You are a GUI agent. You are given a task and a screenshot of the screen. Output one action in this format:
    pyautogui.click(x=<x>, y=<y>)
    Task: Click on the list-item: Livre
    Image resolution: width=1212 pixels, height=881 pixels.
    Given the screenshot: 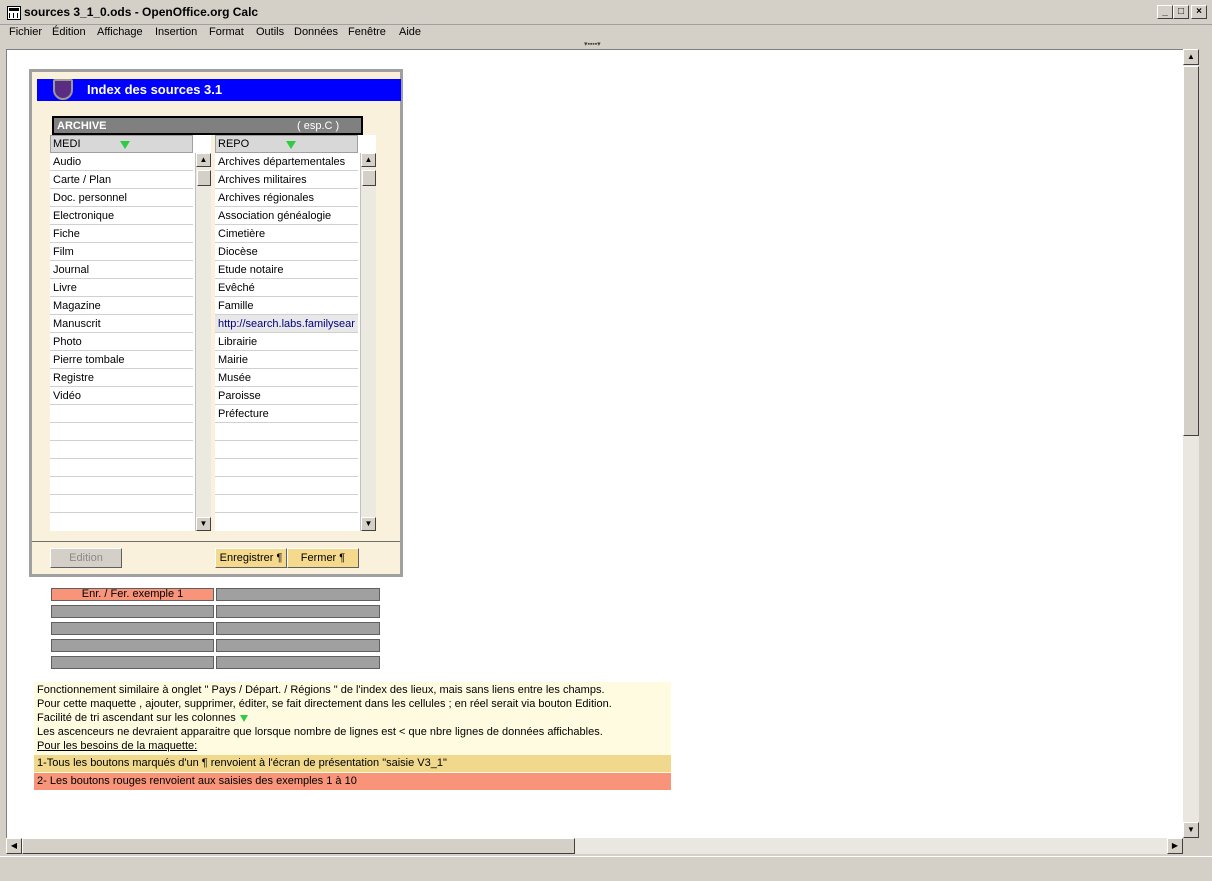 What is the action you would take?
    pyautogui.click(x=121, y=288)
    